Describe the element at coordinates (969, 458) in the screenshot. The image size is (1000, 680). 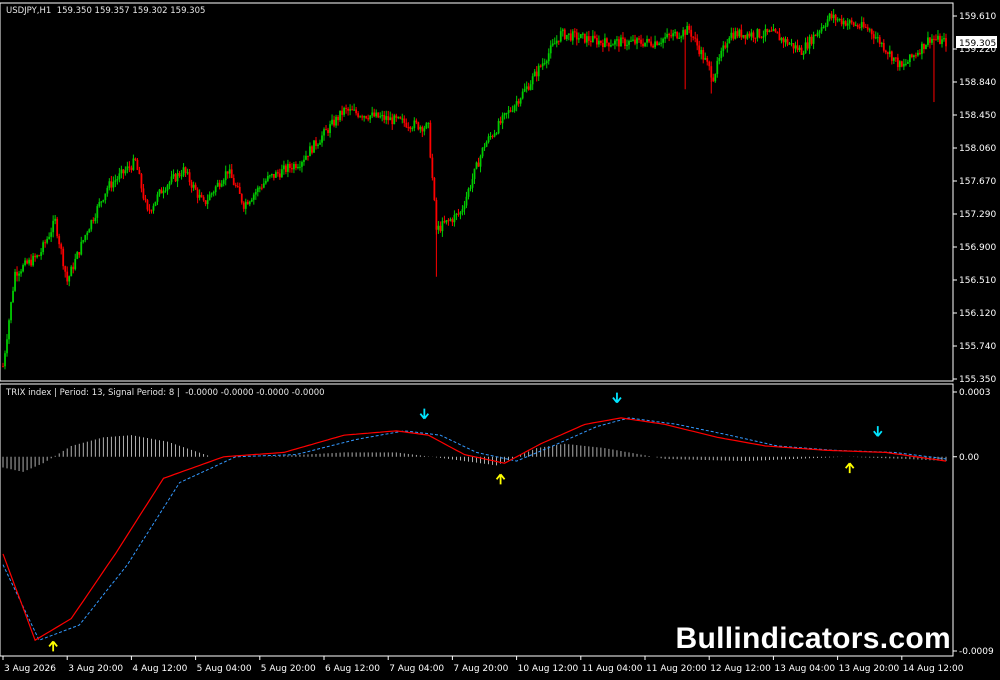
I see `indicator-scale-label: 0.00` at that location.